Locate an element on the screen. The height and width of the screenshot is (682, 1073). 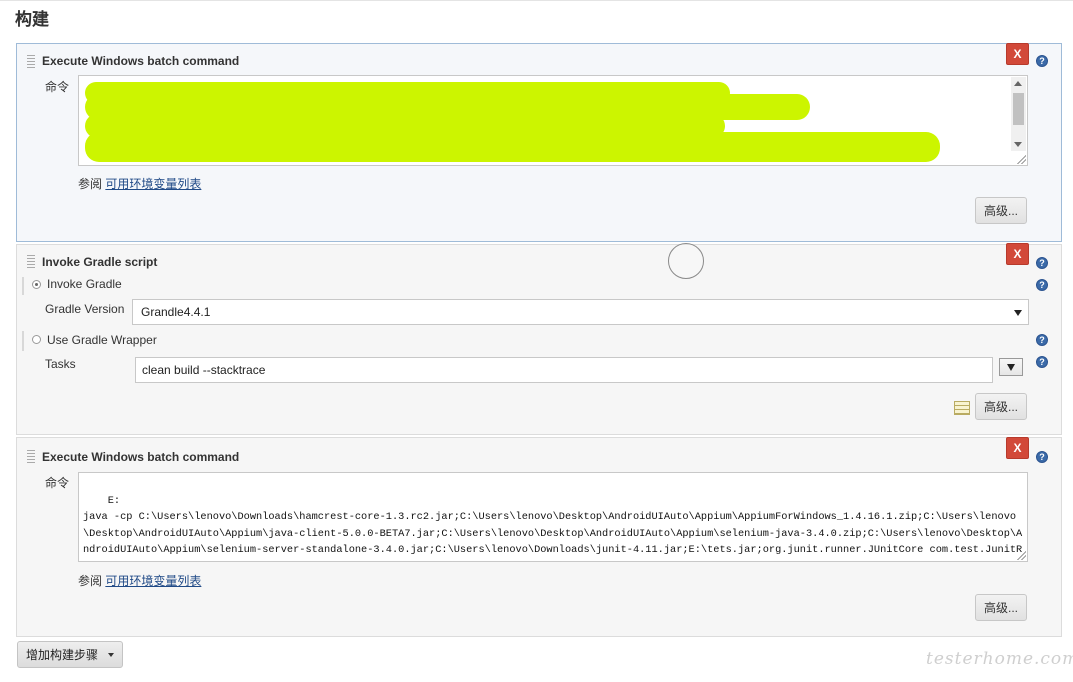
redaction-mark is located at coordinates (512, 147).